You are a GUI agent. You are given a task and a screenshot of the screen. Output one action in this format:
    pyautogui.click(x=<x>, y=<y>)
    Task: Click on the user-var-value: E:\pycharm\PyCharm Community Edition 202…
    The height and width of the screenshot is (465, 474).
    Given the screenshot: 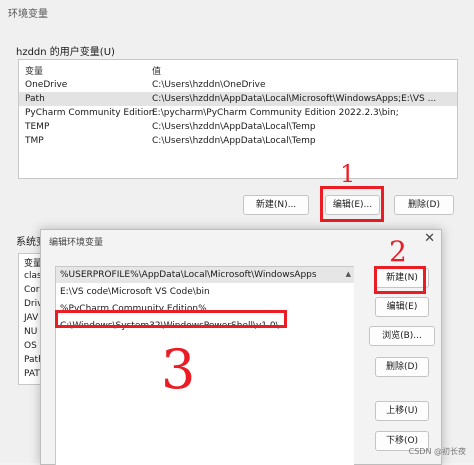 What is the action you would take?
    pyautogui.click(x=275, y=113)
    